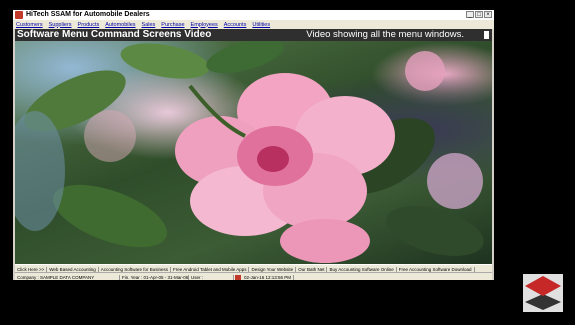 The width and height of the screenshot is (575, 325). What do you see at coordinates (470, 14) in the screenshot?
I see `minimize-icon: _` at bounding box center [470, 14].